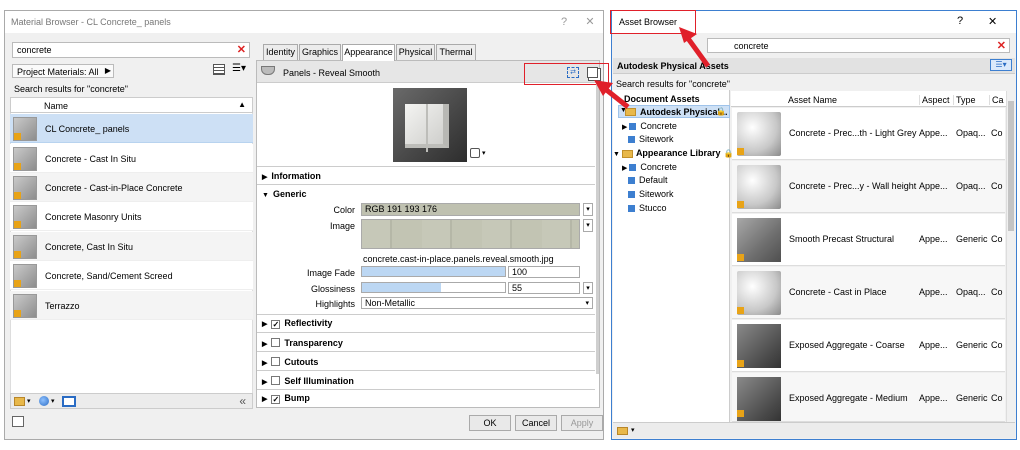  What do you see at coordinates (695, 47) in the screenshot?
I see `red-arrow-asset-browser` at bounding box center [695, 47].